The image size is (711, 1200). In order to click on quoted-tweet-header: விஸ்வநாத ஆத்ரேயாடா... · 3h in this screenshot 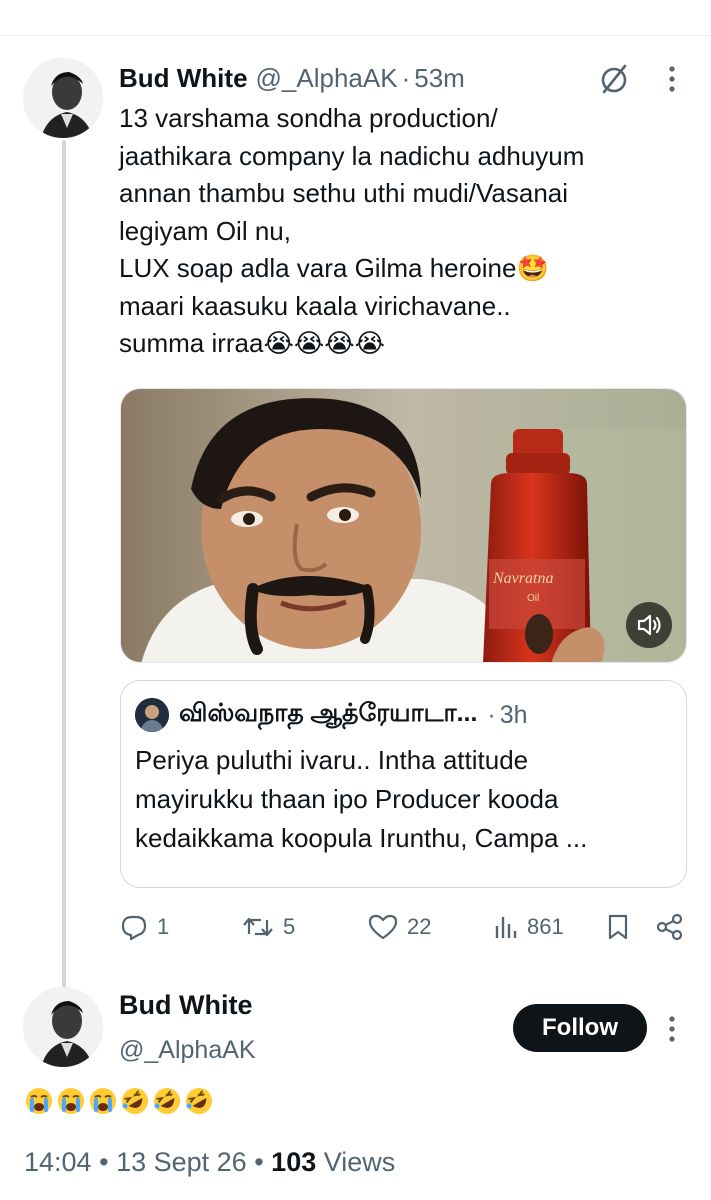, I will do `click(405, 715)`.